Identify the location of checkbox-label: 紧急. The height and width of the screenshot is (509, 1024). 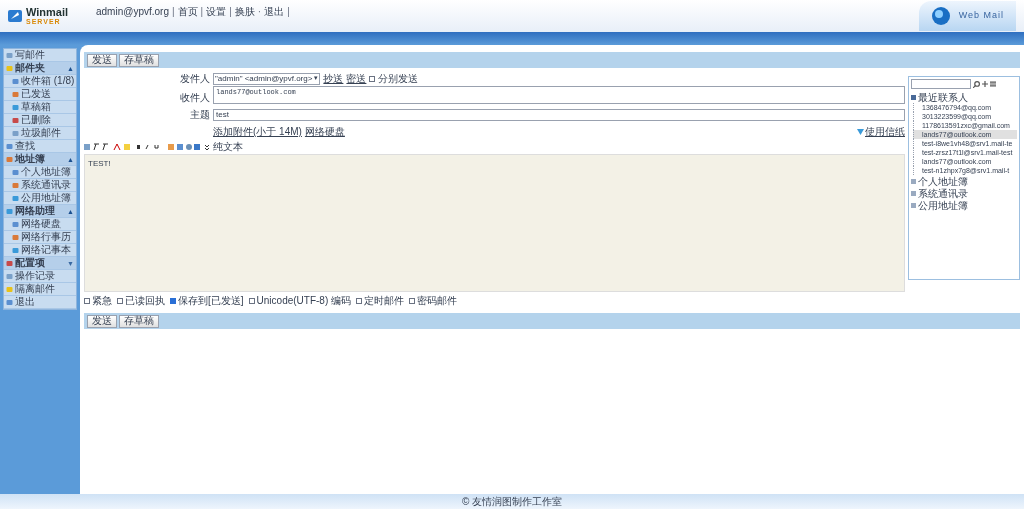
(102, 301).